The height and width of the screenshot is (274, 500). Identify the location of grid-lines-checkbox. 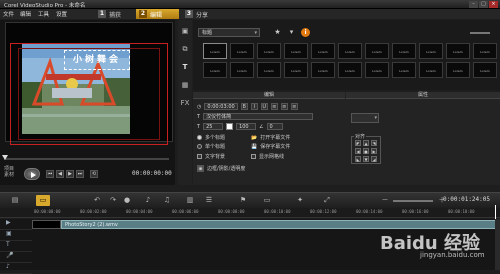
(254, 156).